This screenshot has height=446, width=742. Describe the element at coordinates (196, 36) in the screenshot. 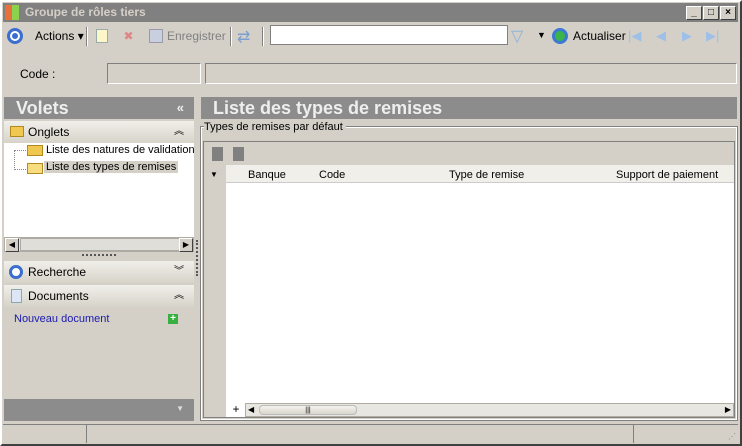

I see `save-button: Enregistrer` at that location.